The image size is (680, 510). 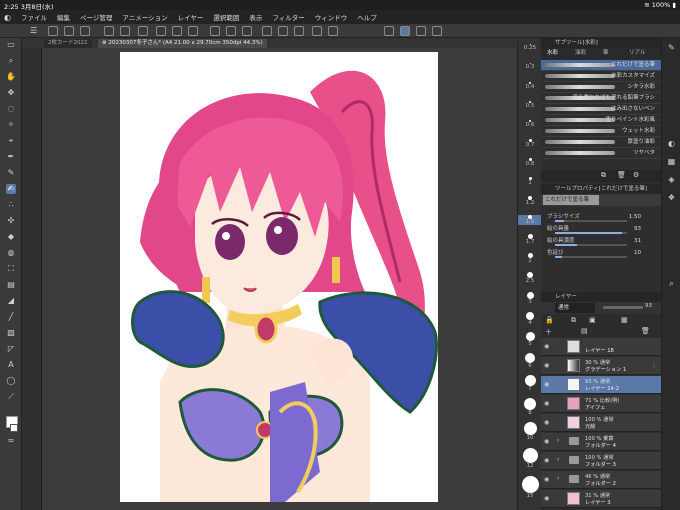 I want to click on selection-icon: ◌, so click(x=11, y=109).